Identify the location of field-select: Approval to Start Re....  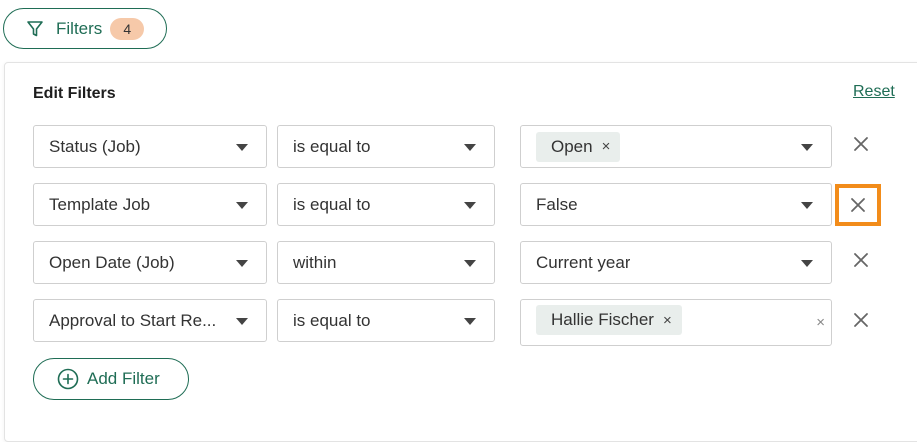
(150, 320).